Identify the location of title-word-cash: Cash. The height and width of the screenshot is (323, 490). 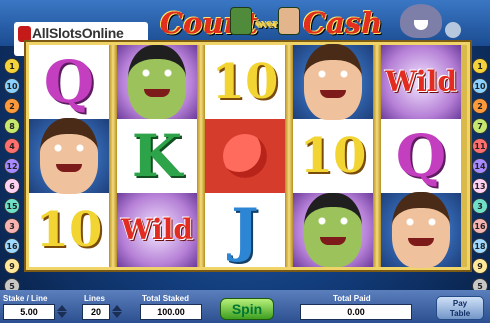
(343, 23).